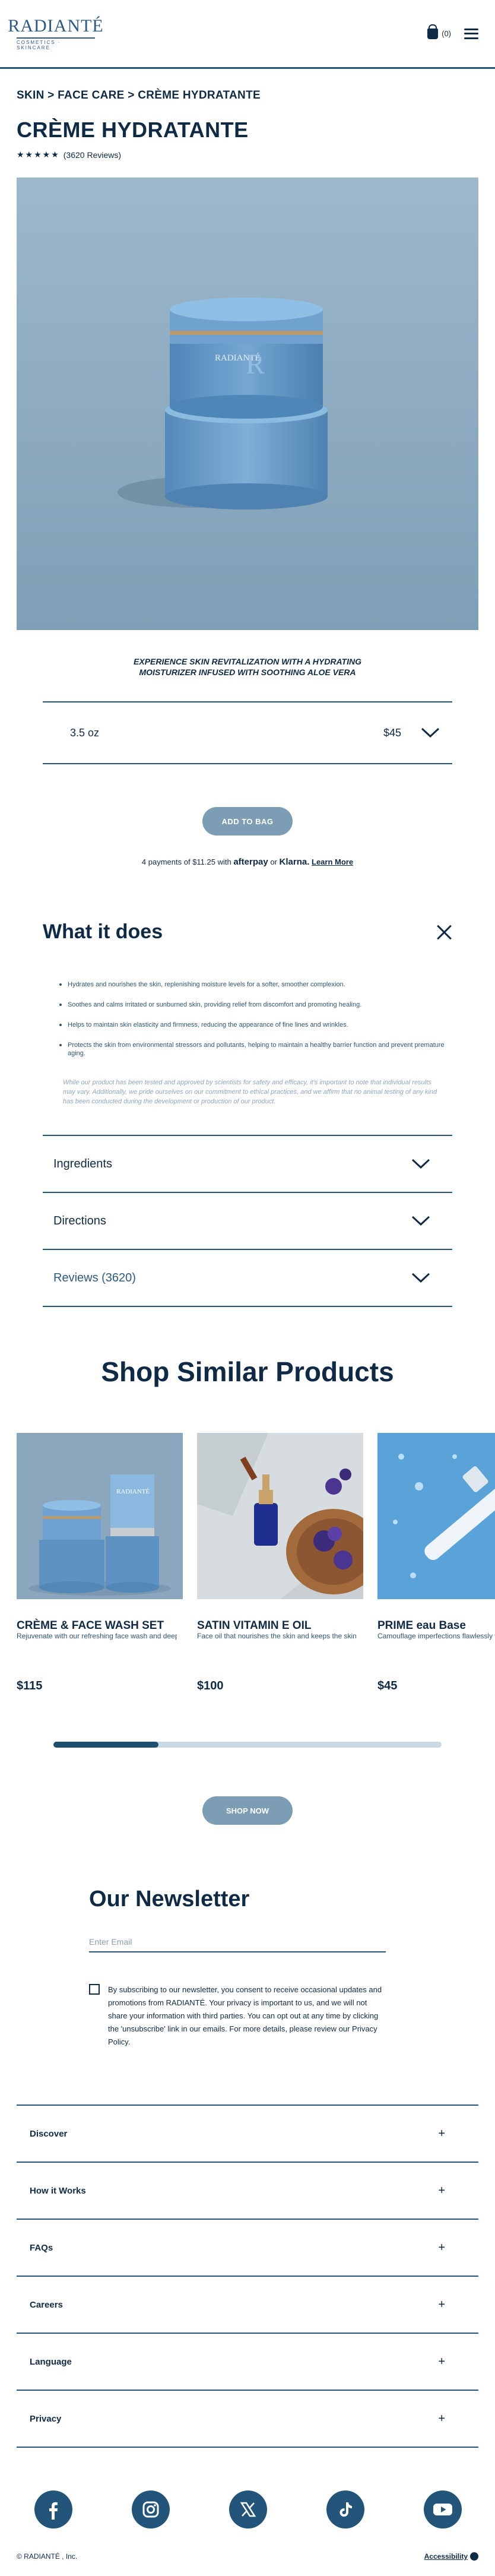 Image resolution: width=495 pixels, height=2576 pixels. What do you see at coordinates (56, 38) in the screenshot?
I see `logo-rule` at bounding box center [56, 38].